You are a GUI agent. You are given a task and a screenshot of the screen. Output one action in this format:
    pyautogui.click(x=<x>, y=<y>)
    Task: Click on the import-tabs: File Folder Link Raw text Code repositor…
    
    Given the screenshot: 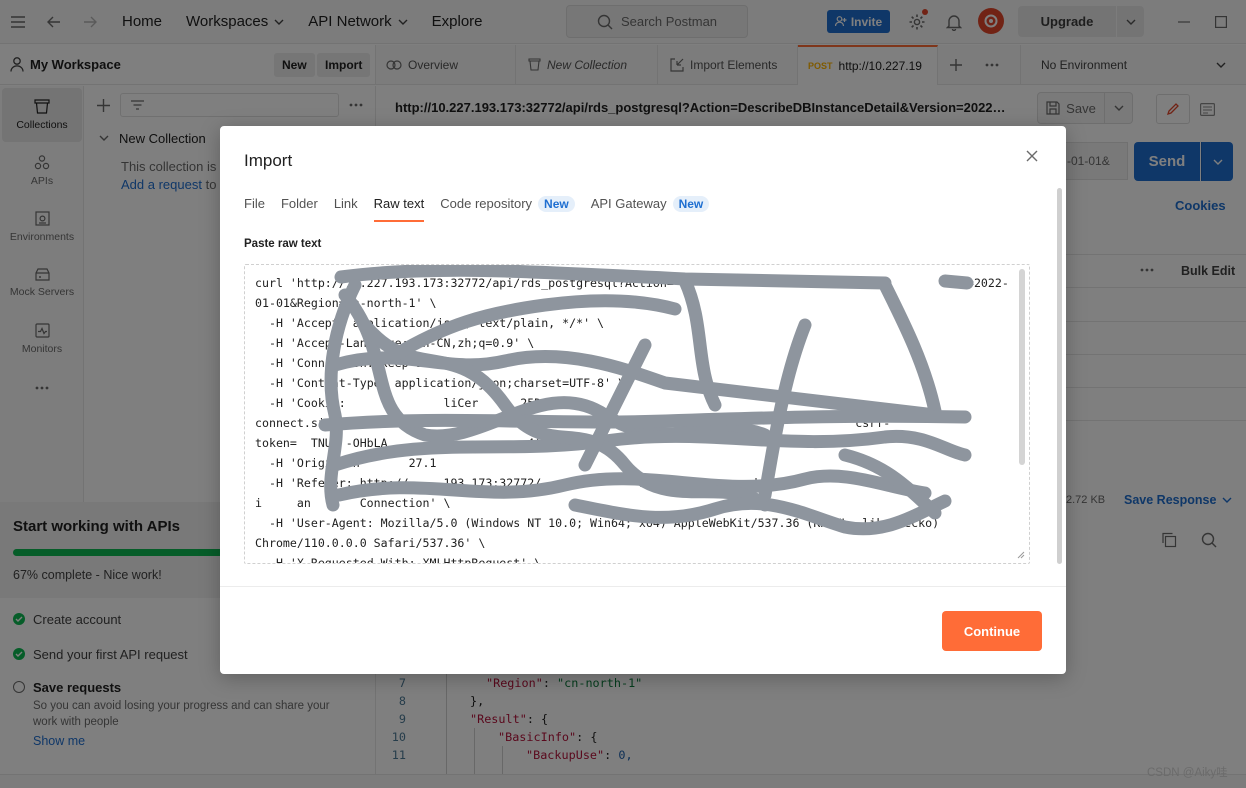 What is the action you would take?
    pyautogui.click(x=484, y=209)
    